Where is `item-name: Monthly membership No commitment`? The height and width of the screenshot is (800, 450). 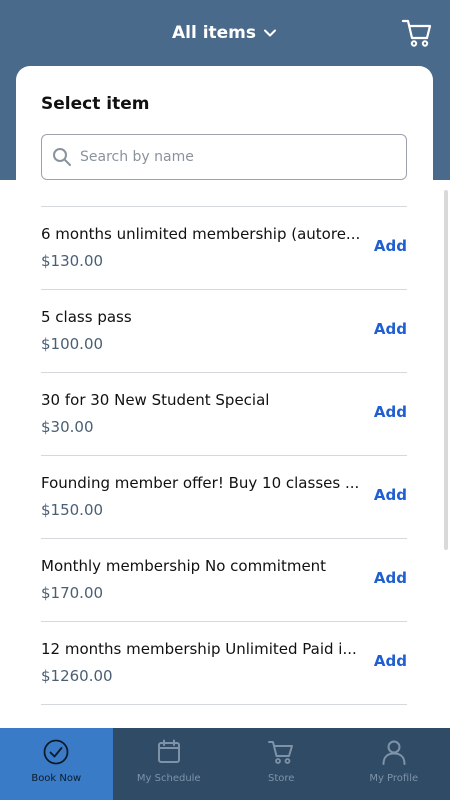
item-name: Monthly membership No commitment is located at coordinates (184, 566).